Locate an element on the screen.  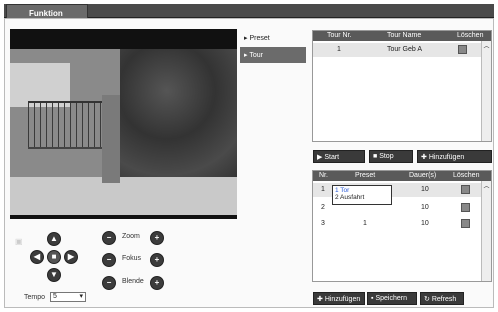
tour-name: Tour Geb A is located at coordinates (405, 49).